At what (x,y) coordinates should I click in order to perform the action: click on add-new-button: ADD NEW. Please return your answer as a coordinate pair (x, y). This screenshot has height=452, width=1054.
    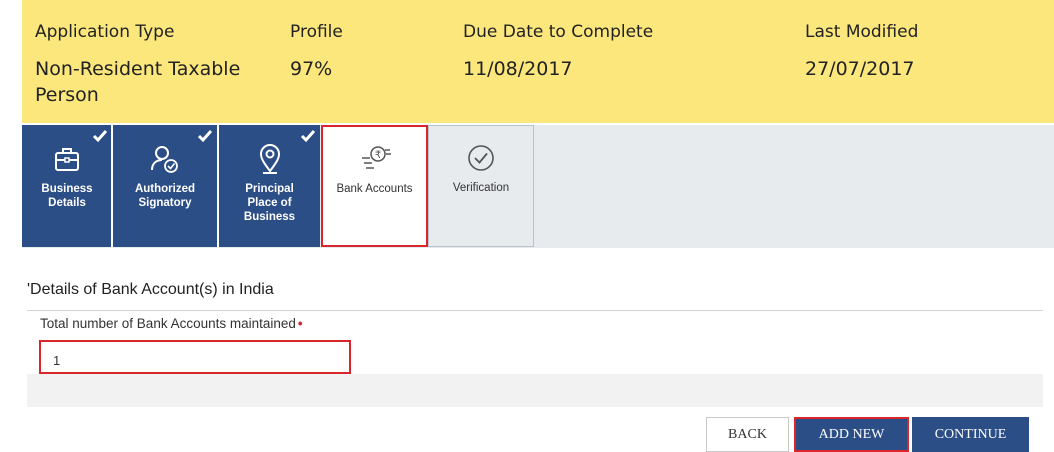
    Looking at the image, I should click on (851, 434).